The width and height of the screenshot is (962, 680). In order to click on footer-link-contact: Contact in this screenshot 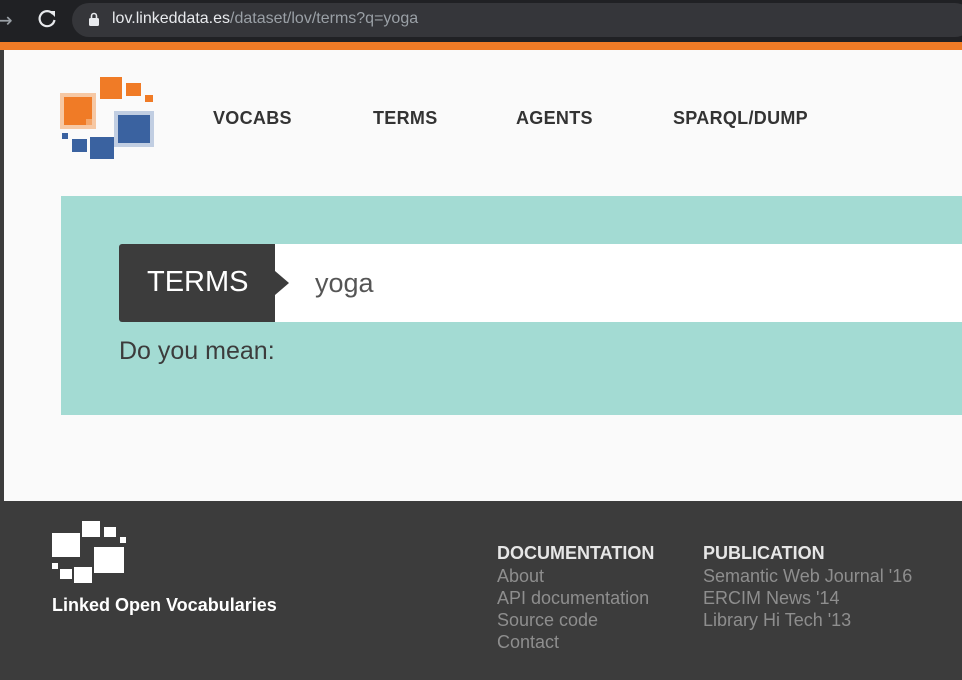, I will do `click(528, 642)`.